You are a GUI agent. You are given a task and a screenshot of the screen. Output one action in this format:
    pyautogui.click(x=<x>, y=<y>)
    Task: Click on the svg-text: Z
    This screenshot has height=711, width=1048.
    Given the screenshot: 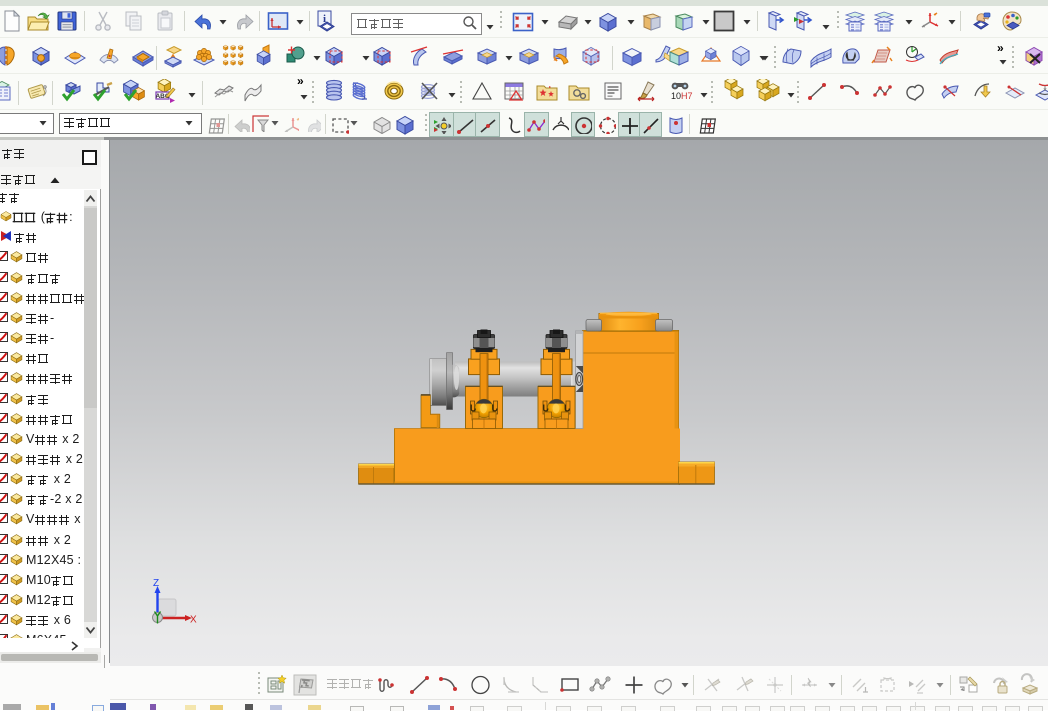 What is the action you would take?
    pyautogui.click(x=156, y=583)
    